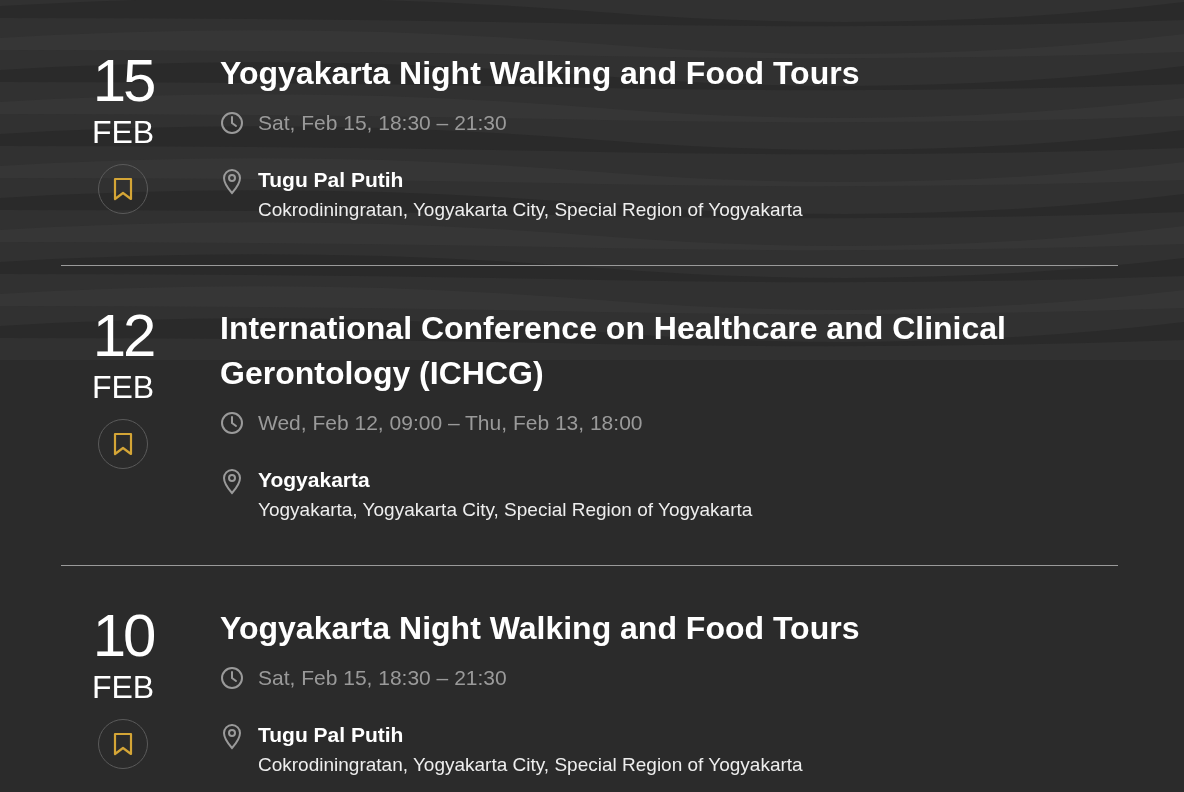 This screenshot has width=1184, height=792. I want to click on event-time: Wed, Feb 12, 09:00 – Thu, Feb 13, 18:00, so click(450, 423).